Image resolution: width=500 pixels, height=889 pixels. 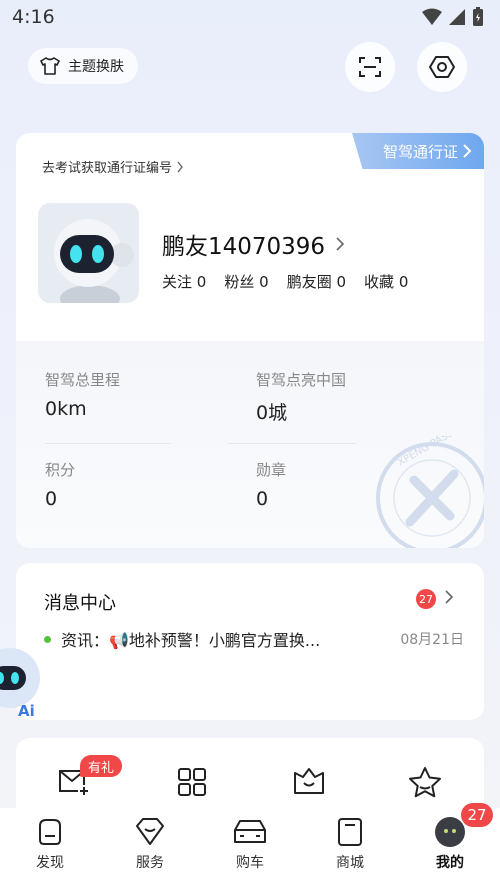 What do you see at coordinates (285, 281) in the screenshot?
I see `social-stats: 关注 0 粉丝 0 鹏友圈 0 收藏 0` at bounding box center [285, 281].